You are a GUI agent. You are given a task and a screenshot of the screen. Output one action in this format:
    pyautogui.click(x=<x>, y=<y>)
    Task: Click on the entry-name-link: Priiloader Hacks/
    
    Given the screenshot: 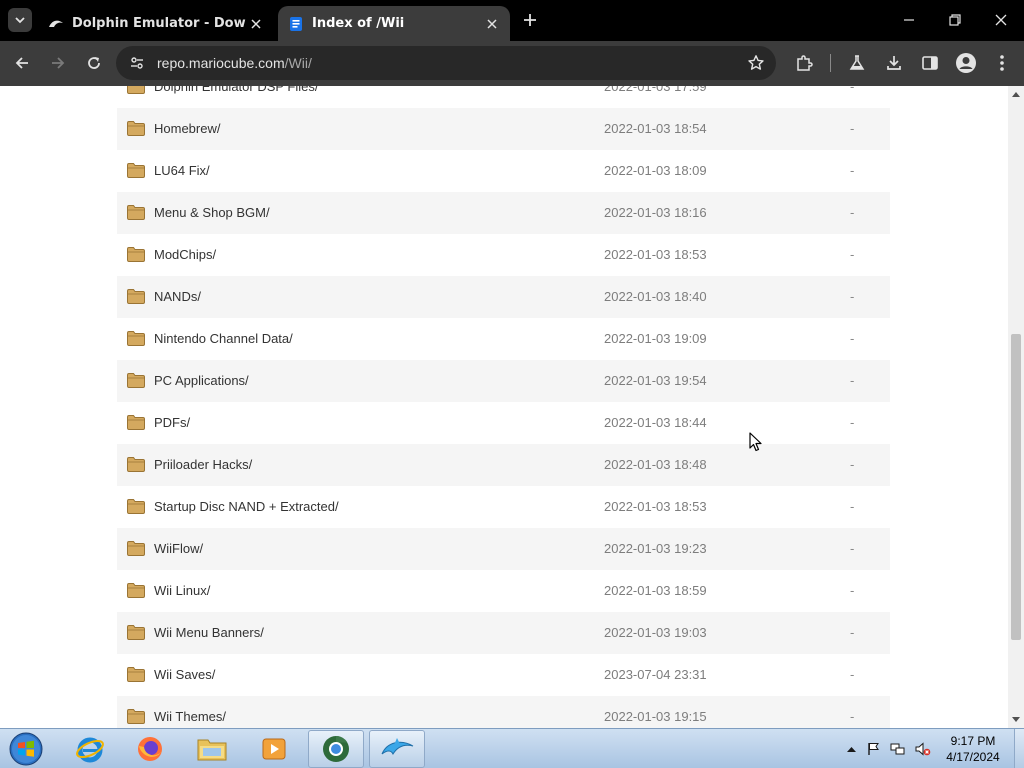 What is the action you would take?
    pyautogui.click(x=203, y=464)
    